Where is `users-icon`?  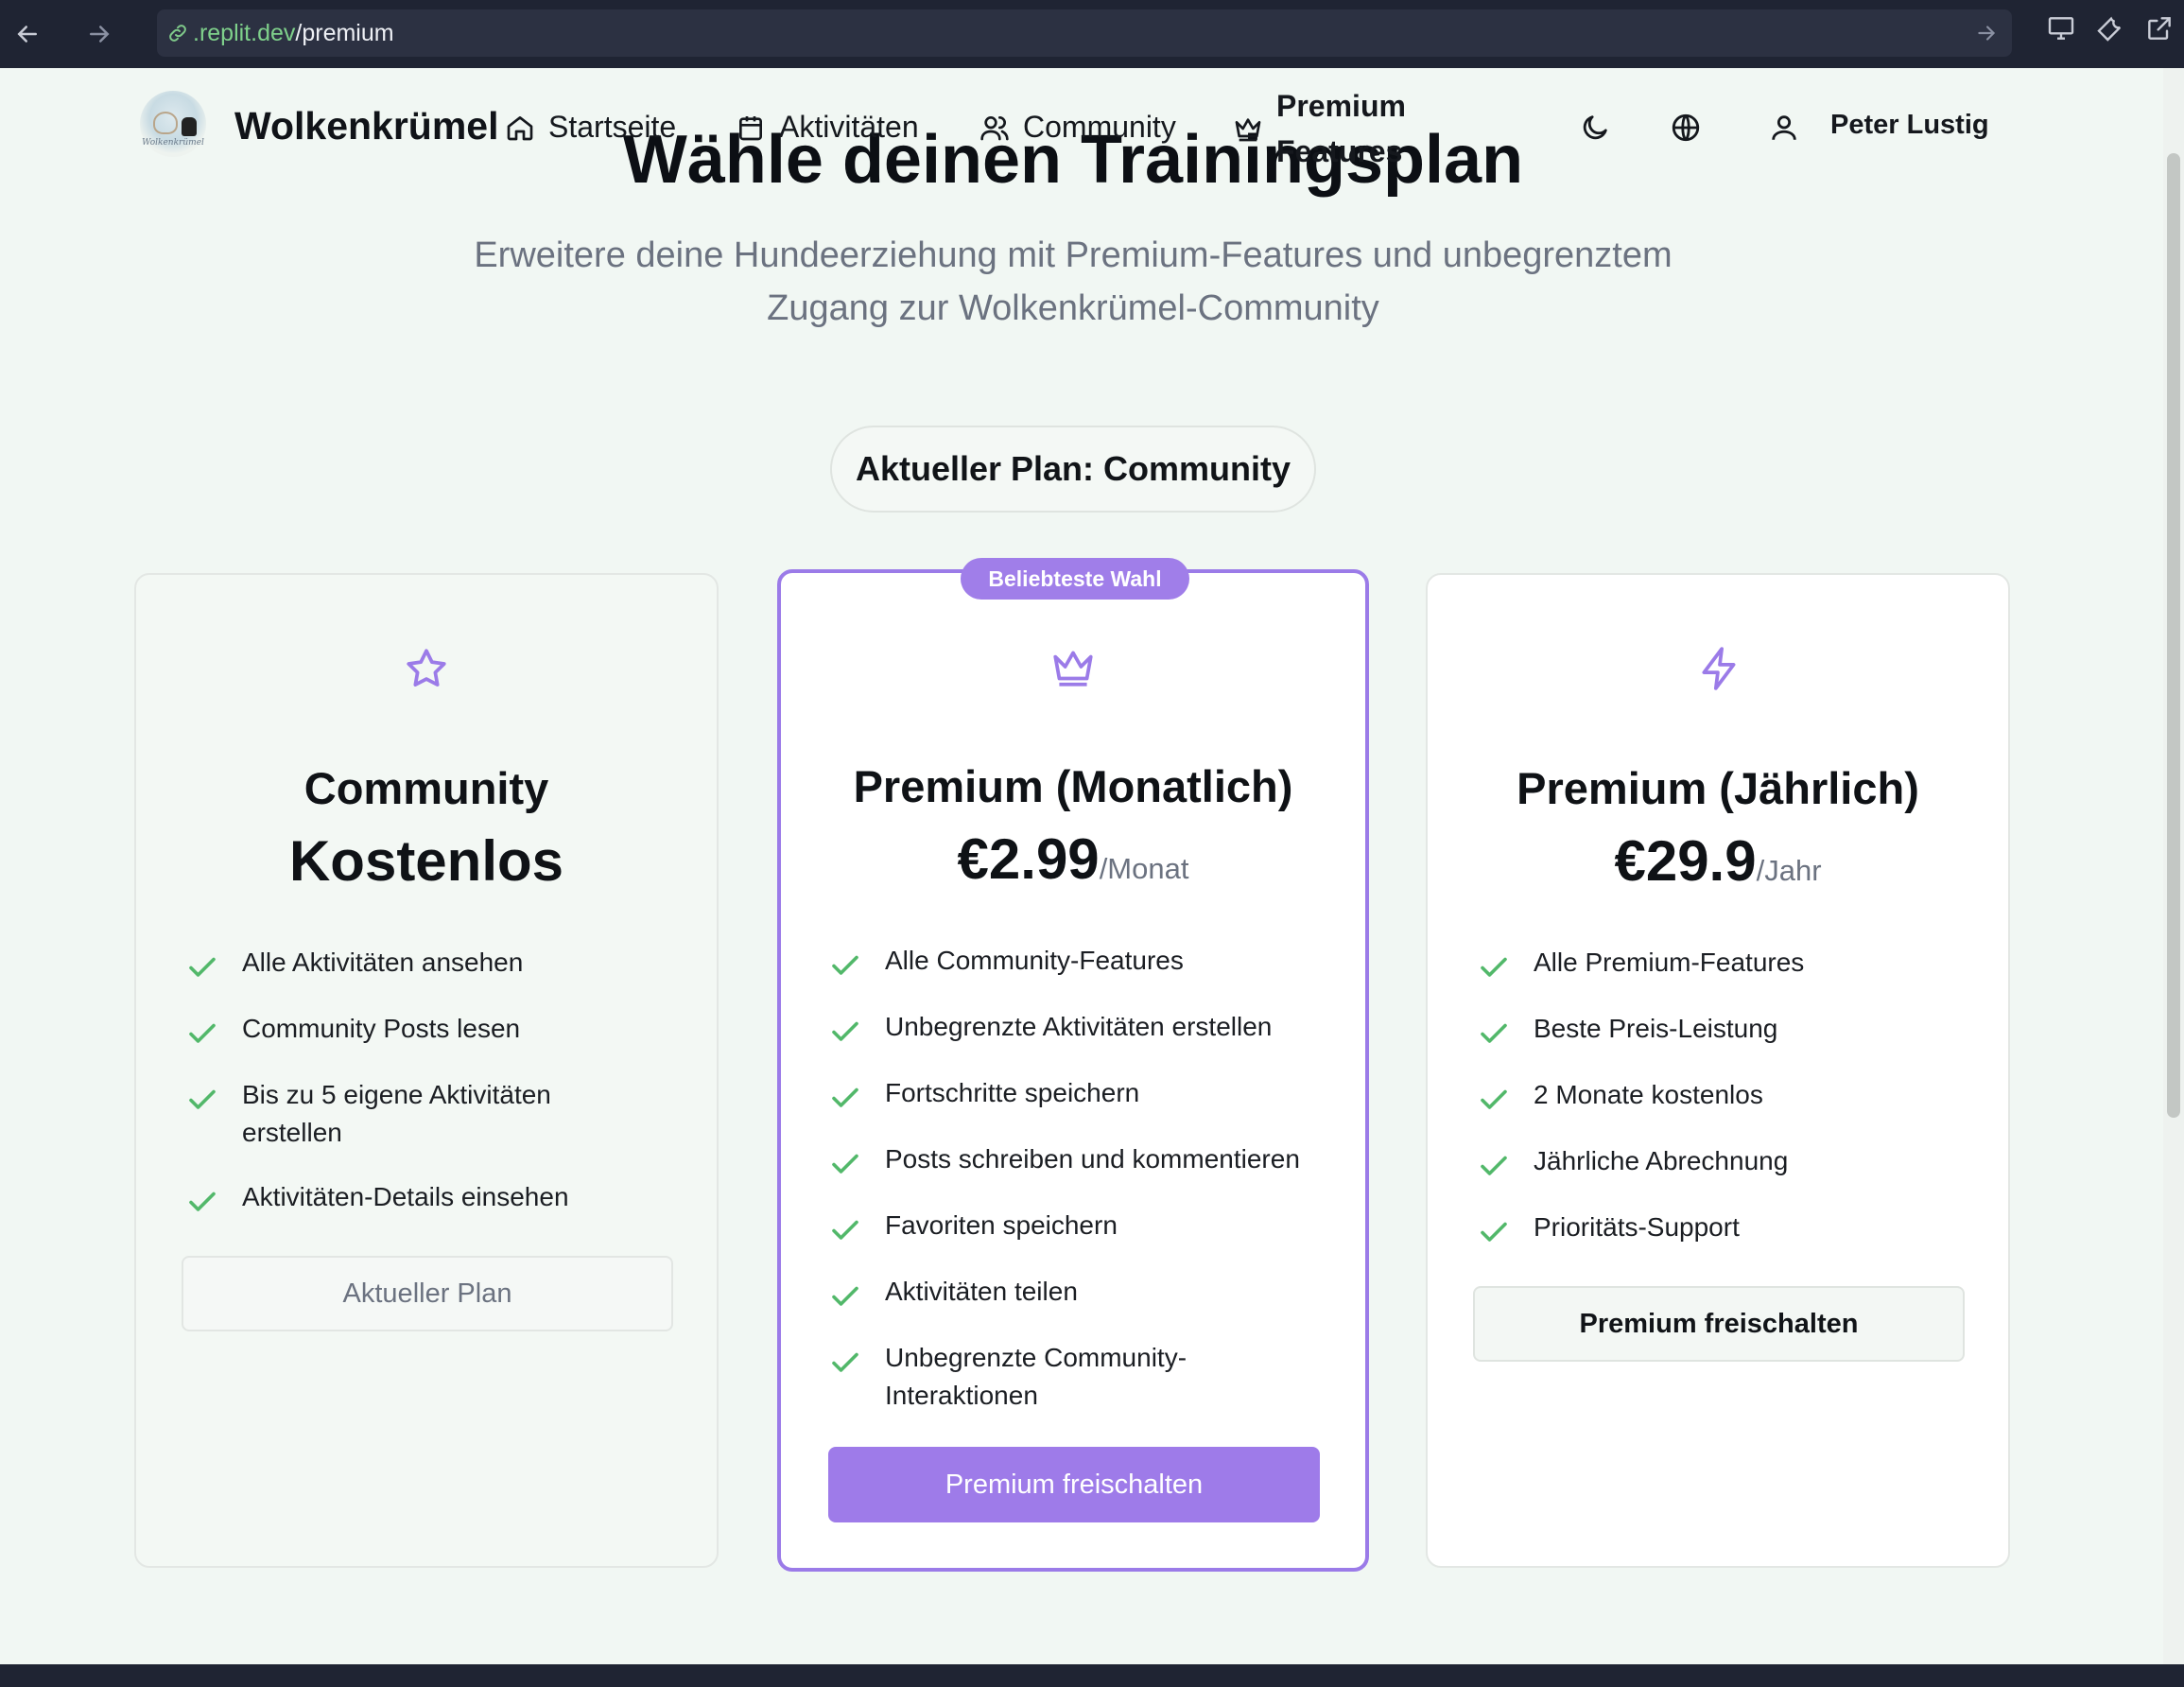
users-icon is located at coordinates (994, 127).